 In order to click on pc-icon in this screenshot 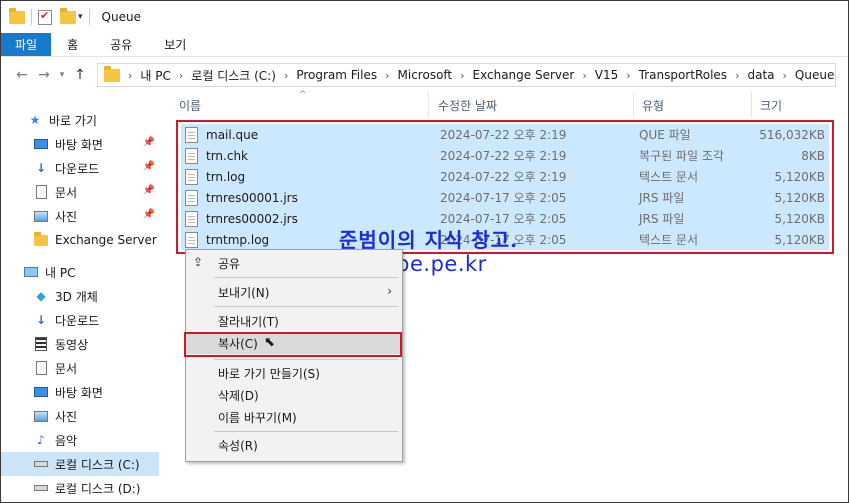, I will do `click(31, 272)`.